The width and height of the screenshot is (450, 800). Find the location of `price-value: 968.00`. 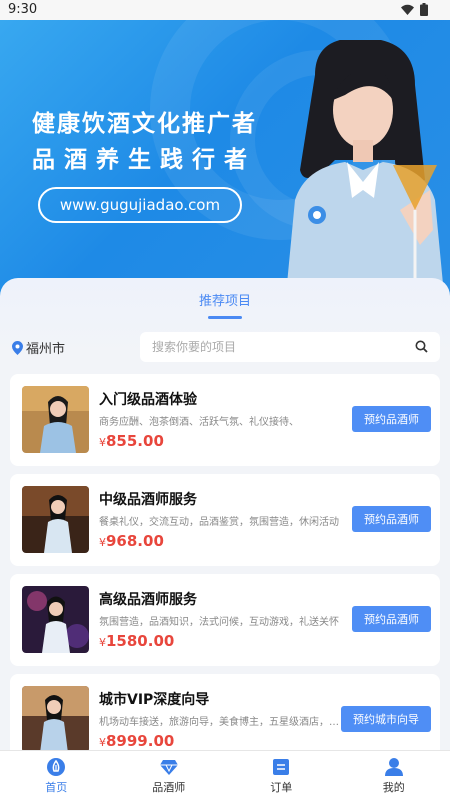

price-value: 968.00 is located at coordinates (135, 541).